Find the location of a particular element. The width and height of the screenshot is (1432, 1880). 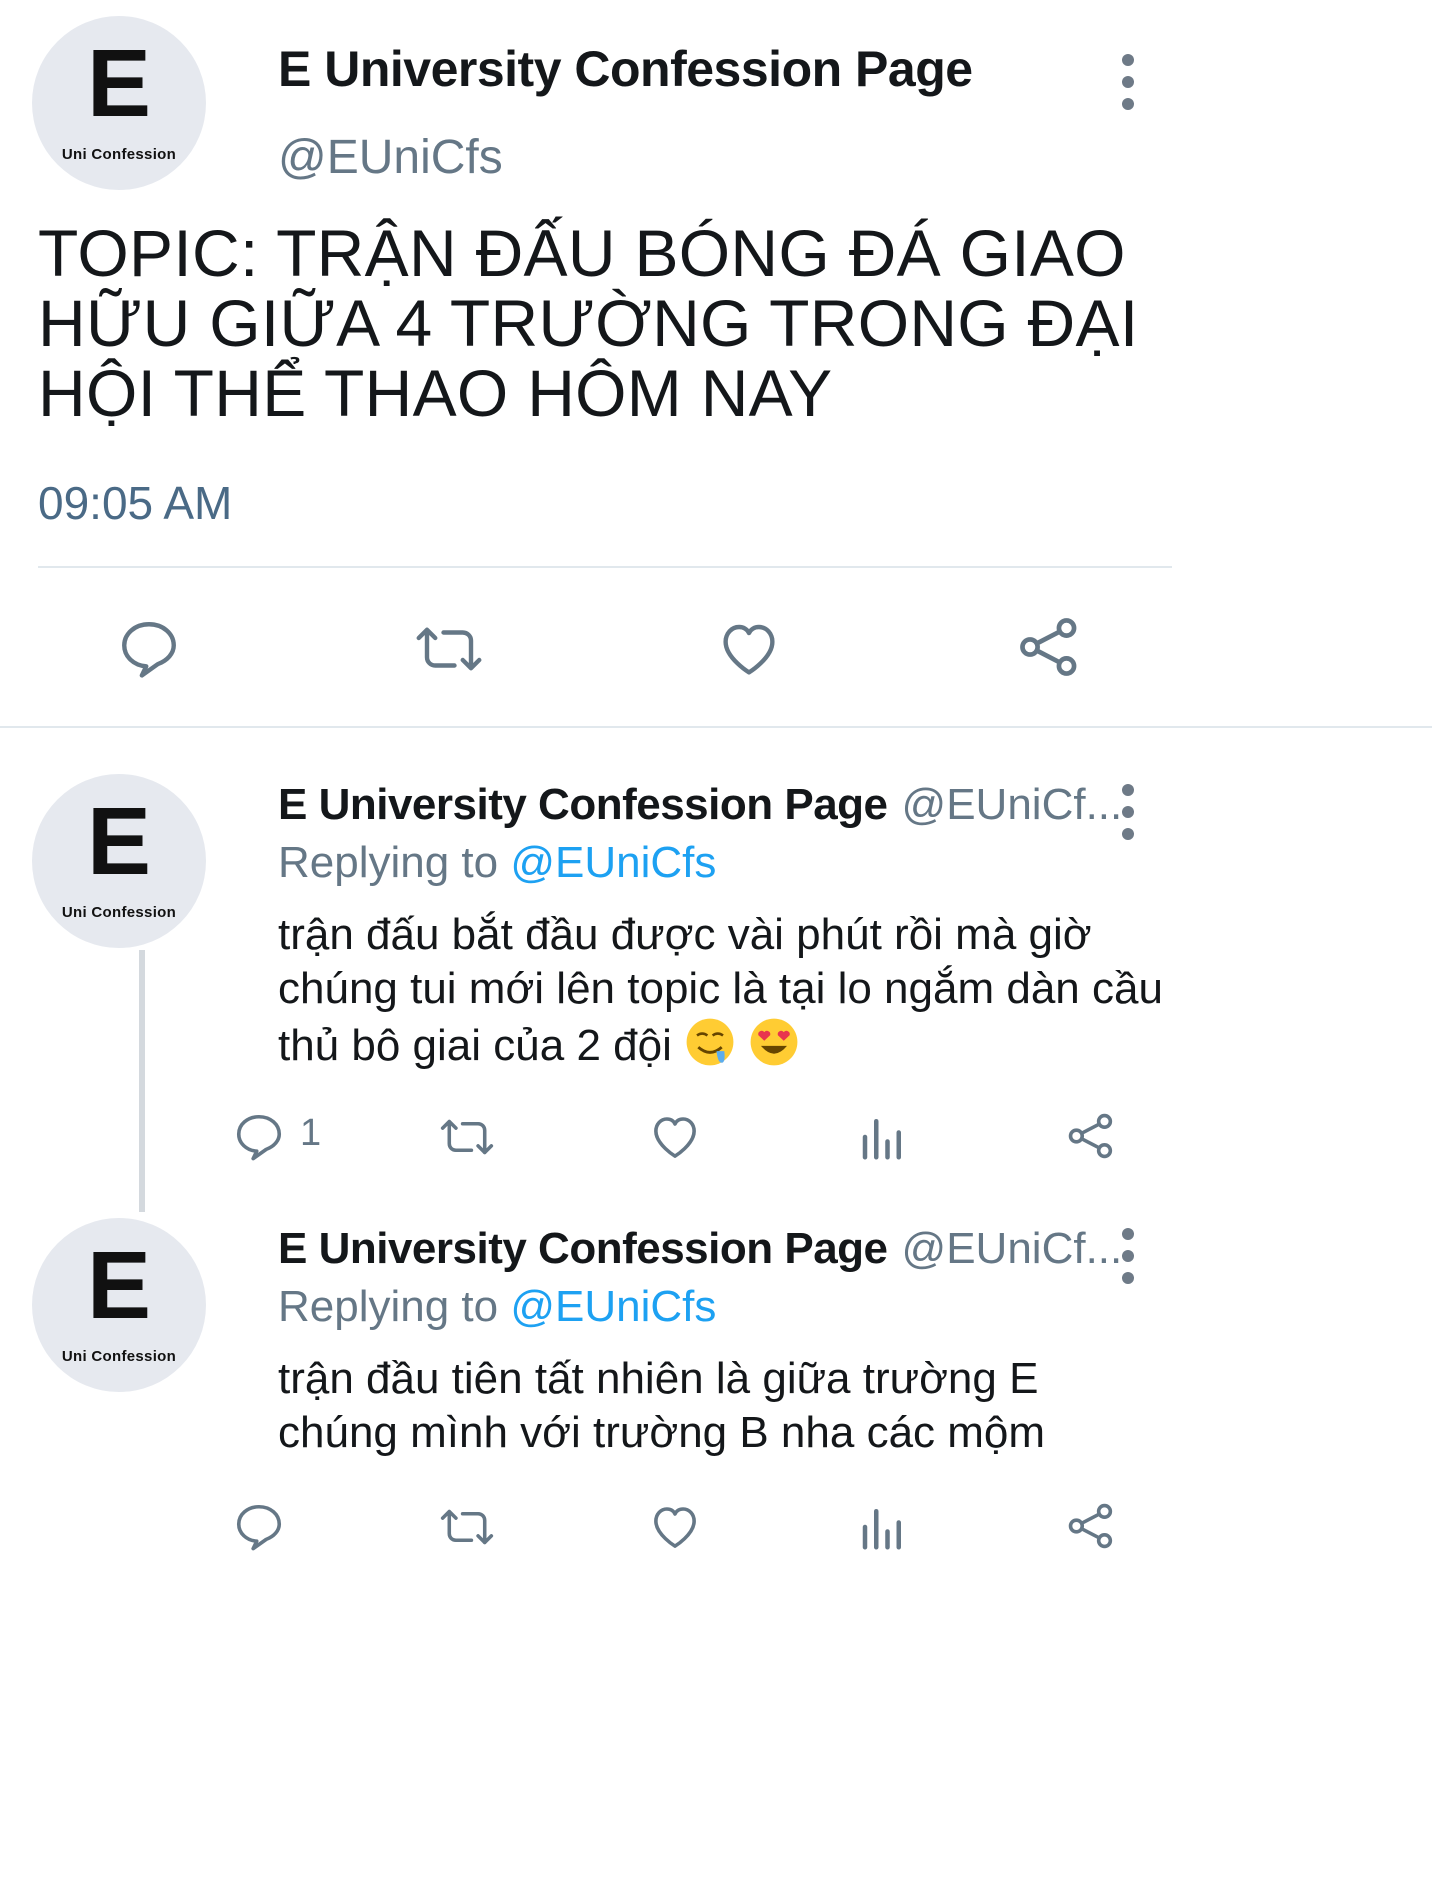

tweet-actions is located at coordinates (716, 655).